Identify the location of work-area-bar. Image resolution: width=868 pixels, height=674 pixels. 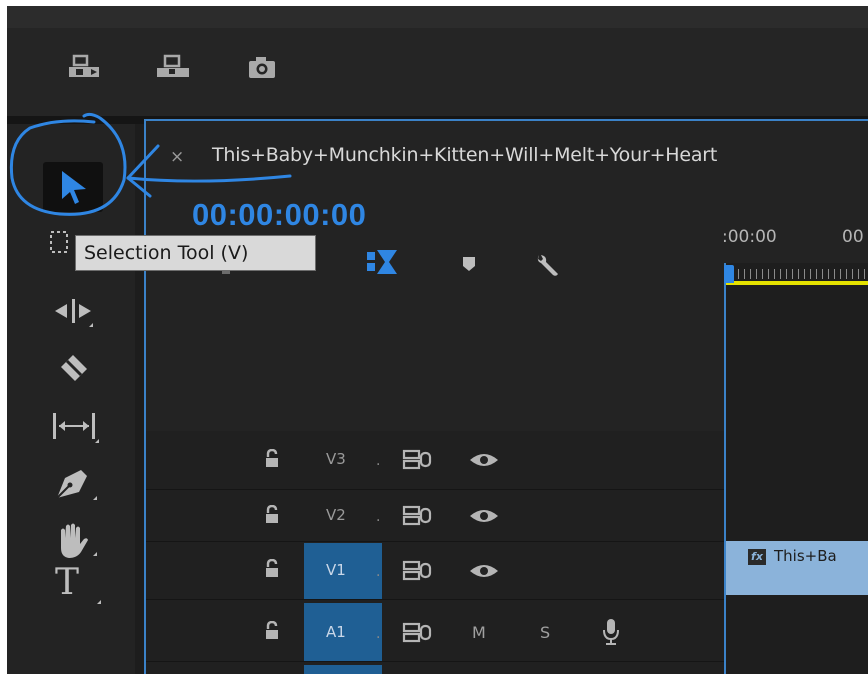
(797, 283).